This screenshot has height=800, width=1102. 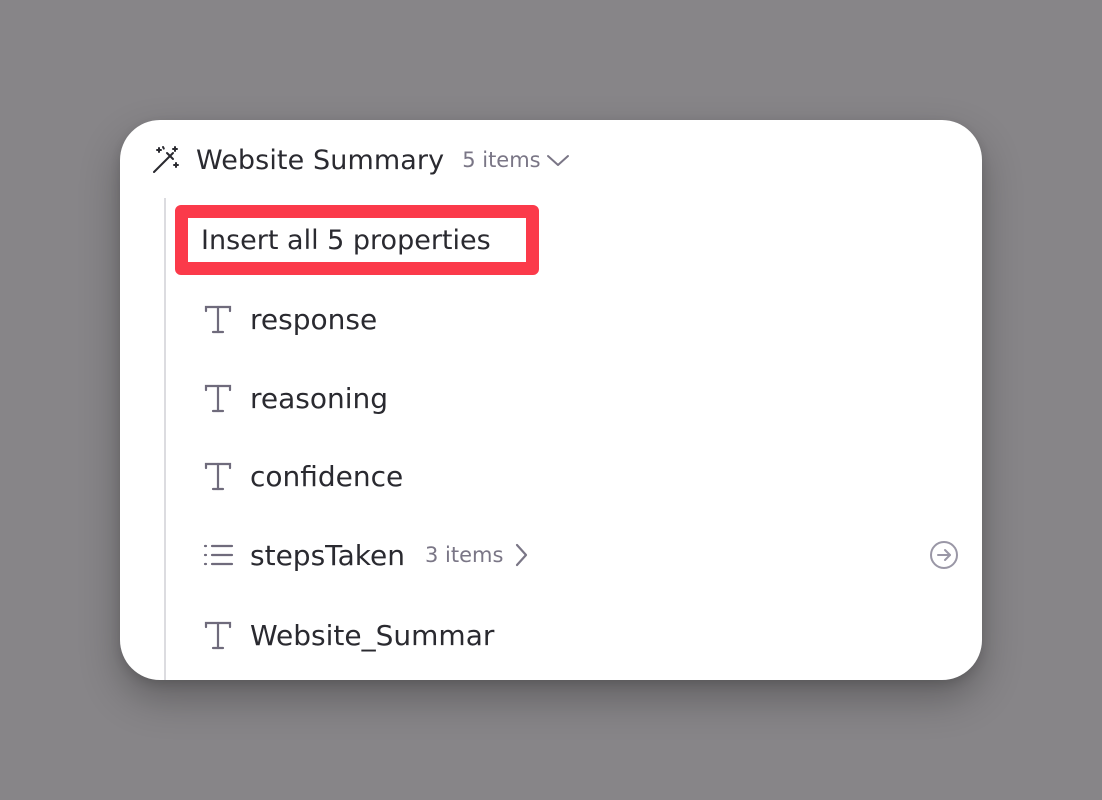 What do you see at coordinates (218, 555) in the screenshot?
I see `list-type-icon` at bounding box center [218, 555].